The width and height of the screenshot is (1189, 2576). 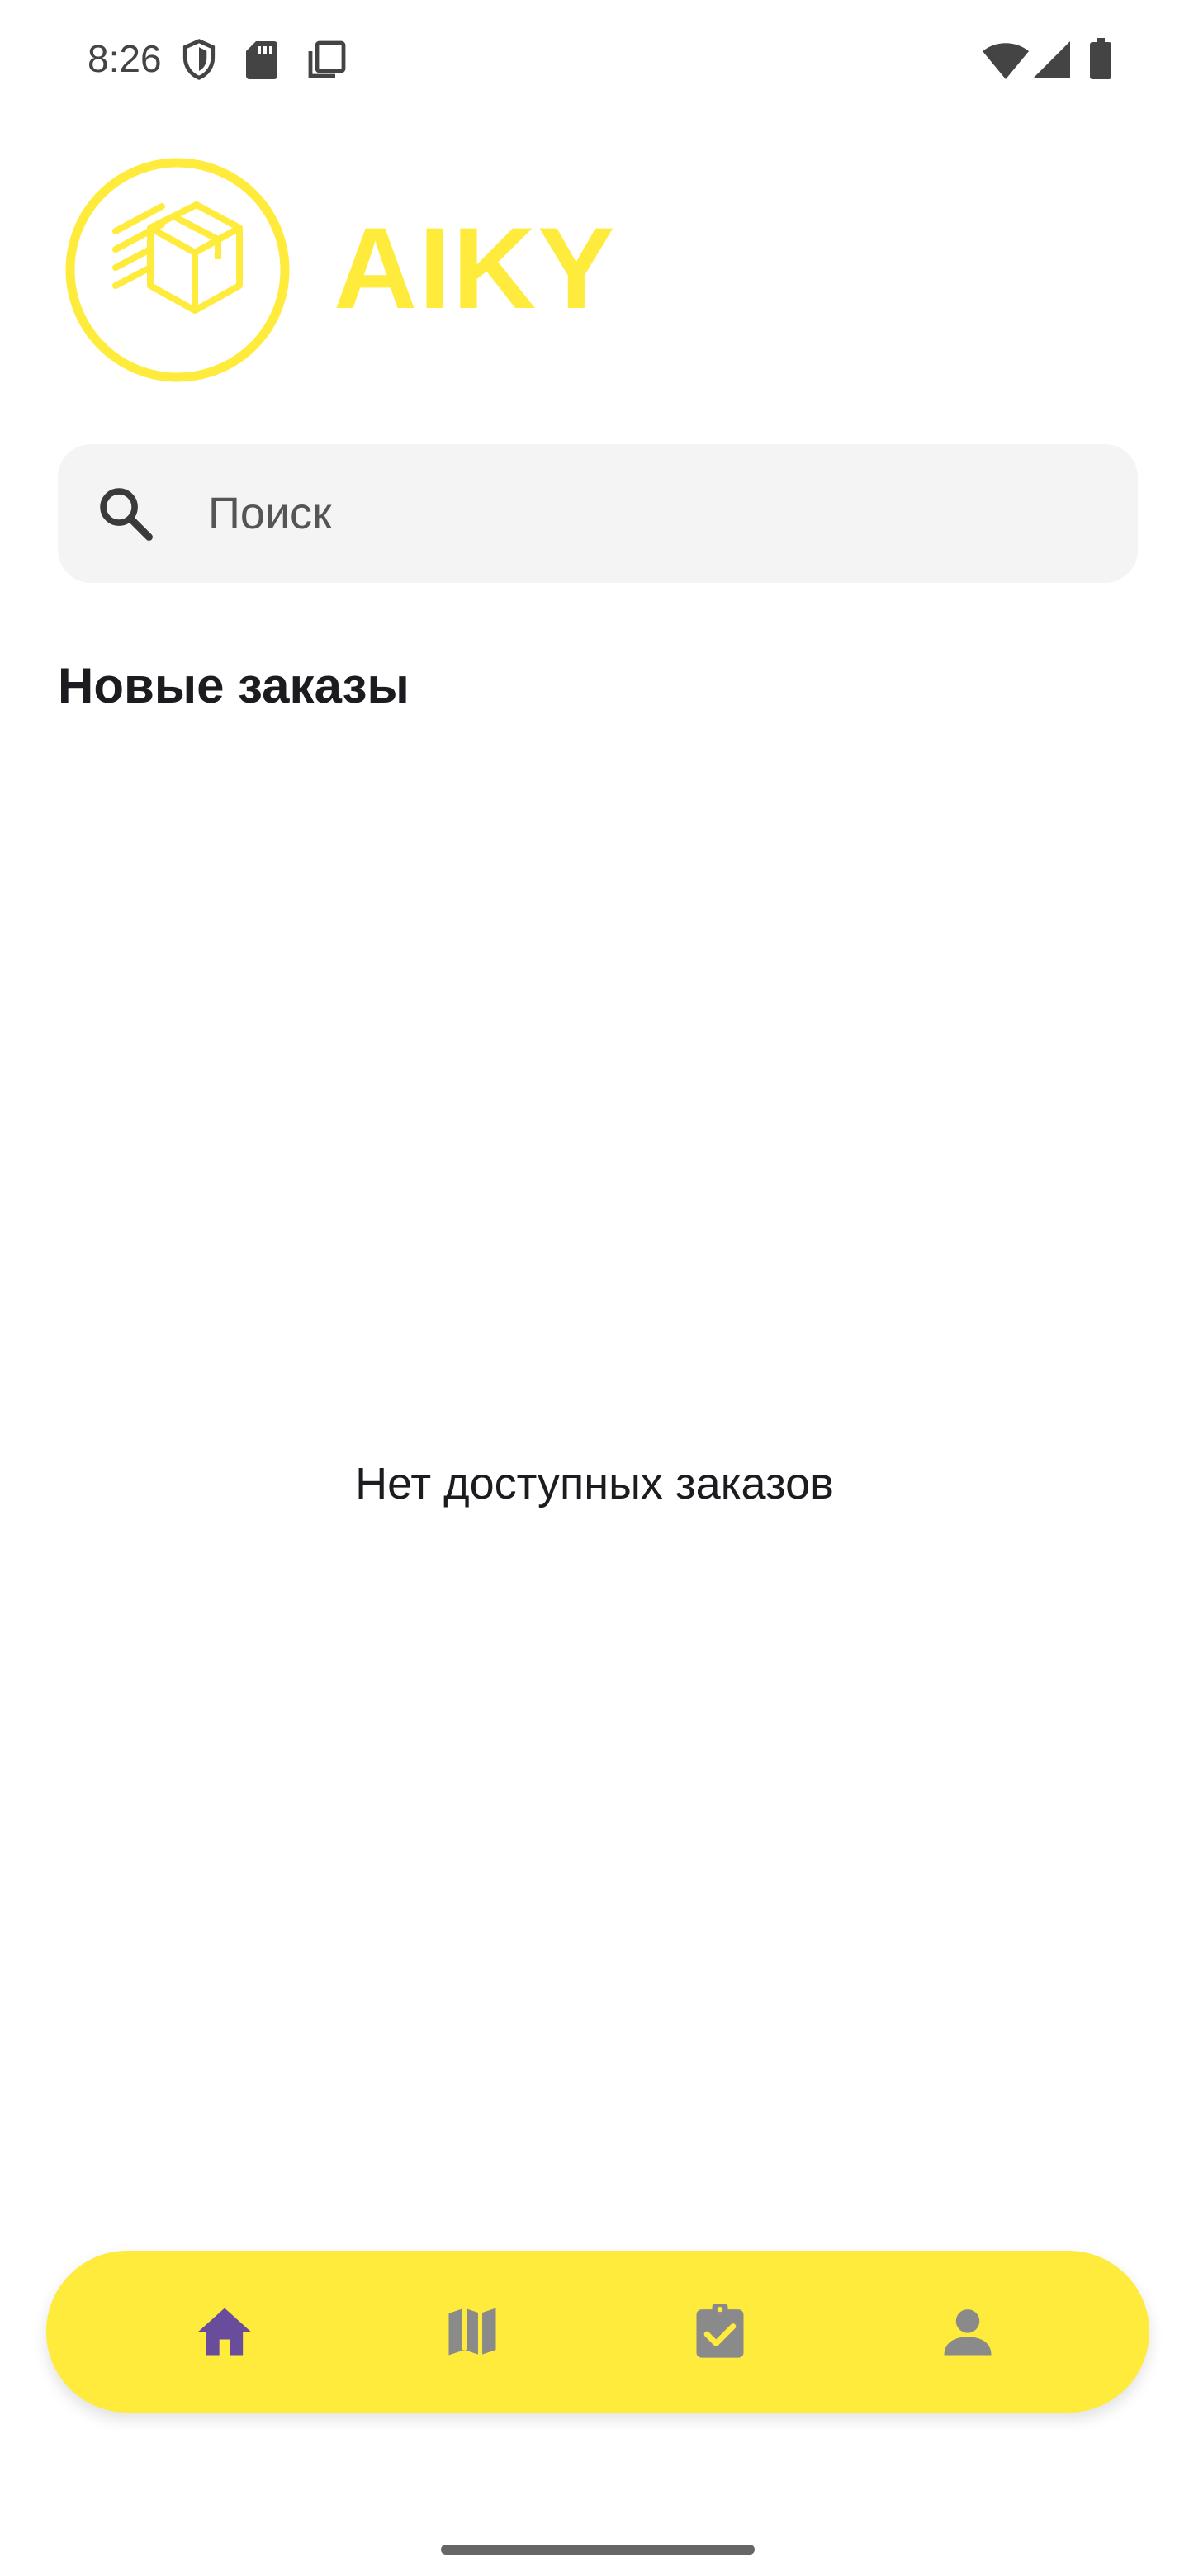 I want to click on cellular-signal-icon, so click(x=1052, y=59).